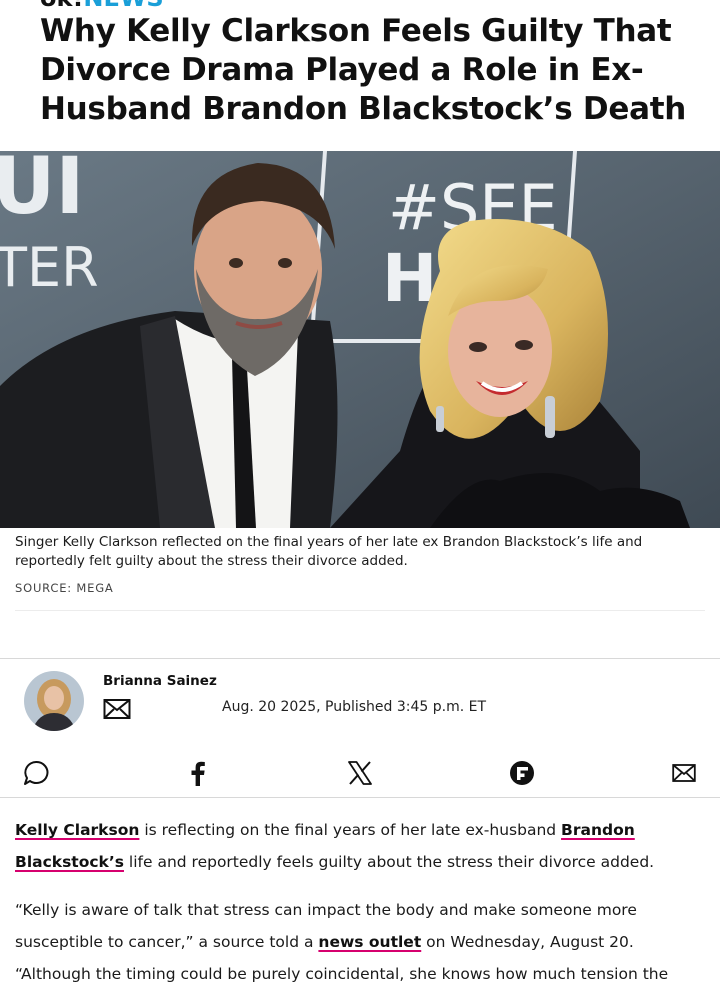 This screenshot has height=990, width=720. Describe the element at coordinates (61, 6) in the screenshot. I see `site-logo-part1: ok!` at that location.